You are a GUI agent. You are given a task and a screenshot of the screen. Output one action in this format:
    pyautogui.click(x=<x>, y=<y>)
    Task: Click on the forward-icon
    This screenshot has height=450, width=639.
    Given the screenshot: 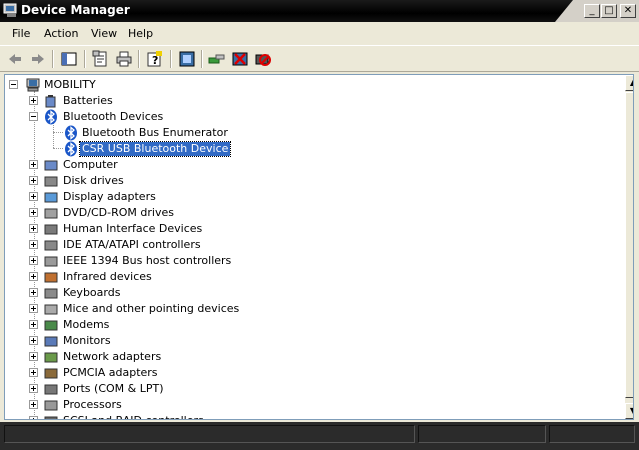 What is the action you would take?
    pyautogui.click(x=38, y=59)
    